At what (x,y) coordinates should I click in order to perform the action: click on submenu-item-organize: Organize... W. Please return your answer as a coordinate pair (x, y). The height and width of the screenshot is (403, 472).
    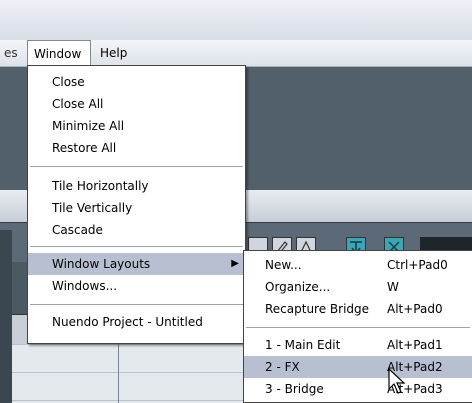
    Looking at the image, I should click on (358, 287).